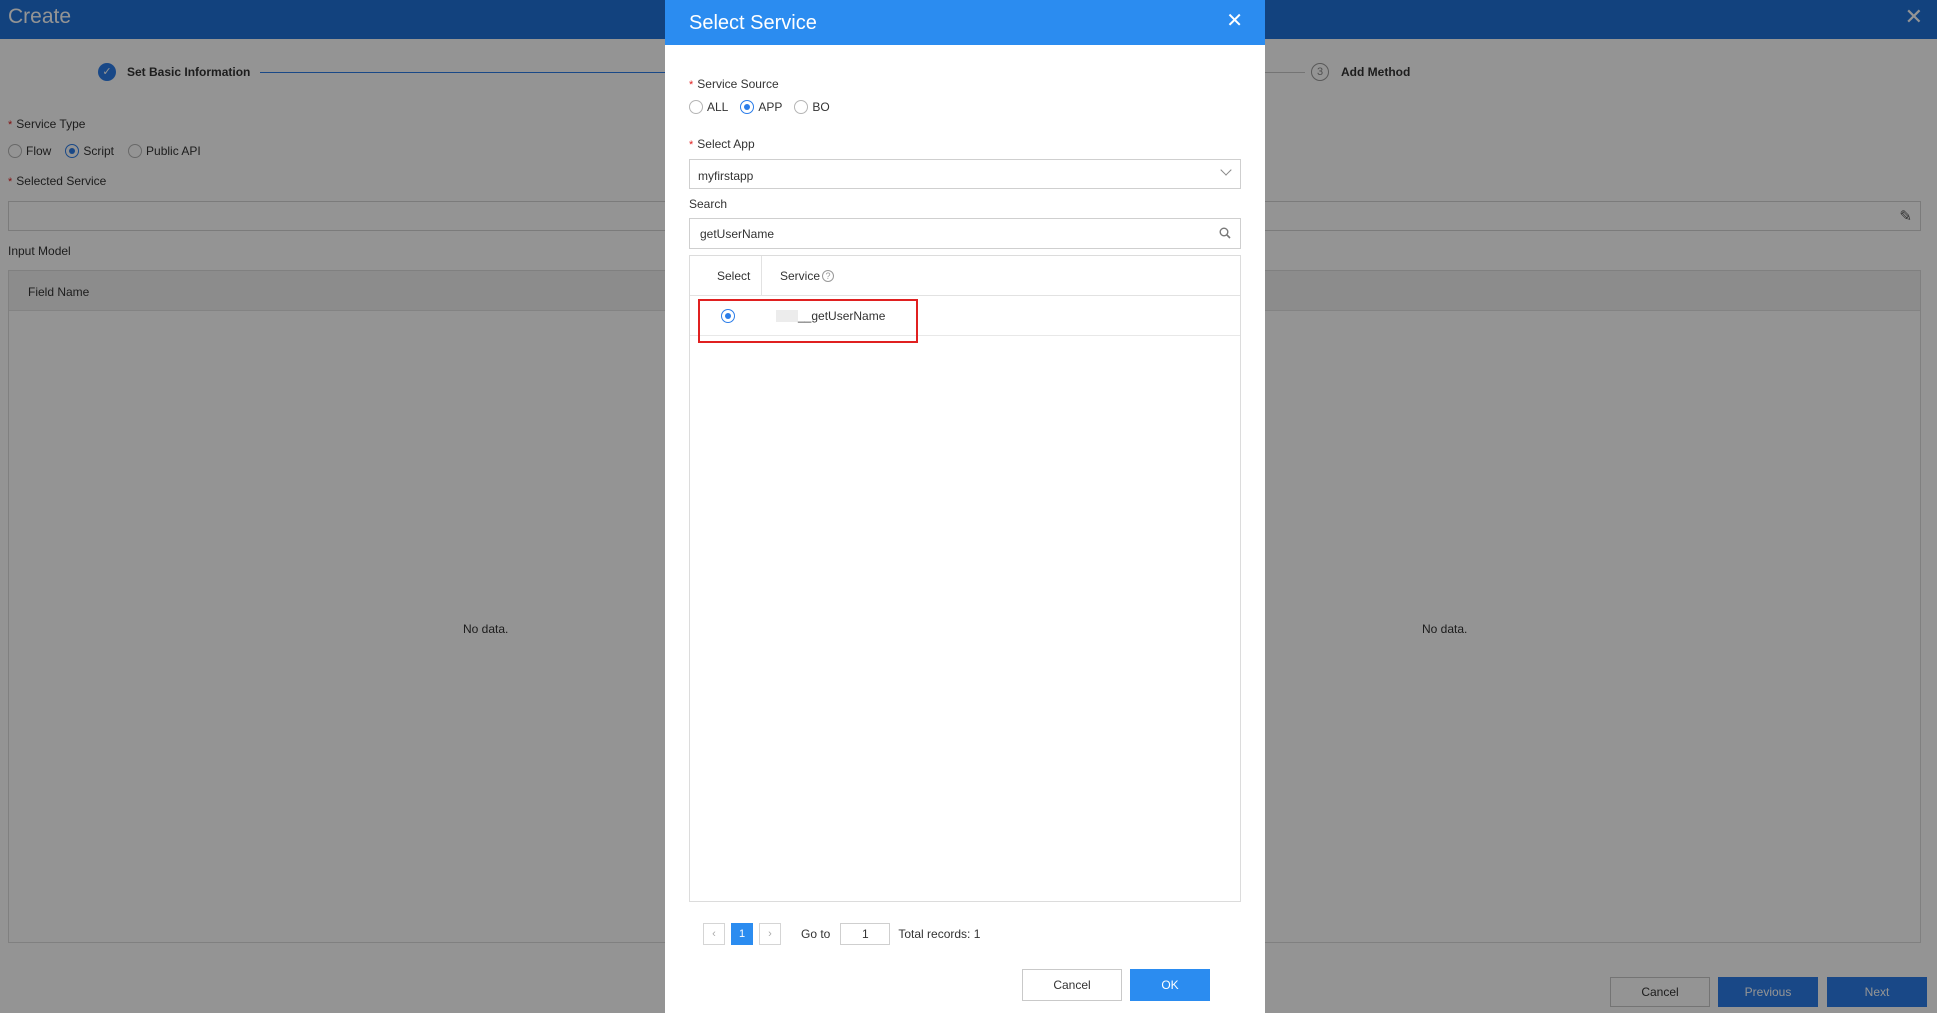 The width and height of the screenshot is (1937, 1013). What do you see at coordinates (865, 934) in the screenshot?
I see `goto-page-input: 1` at bounding box center [865, 934].